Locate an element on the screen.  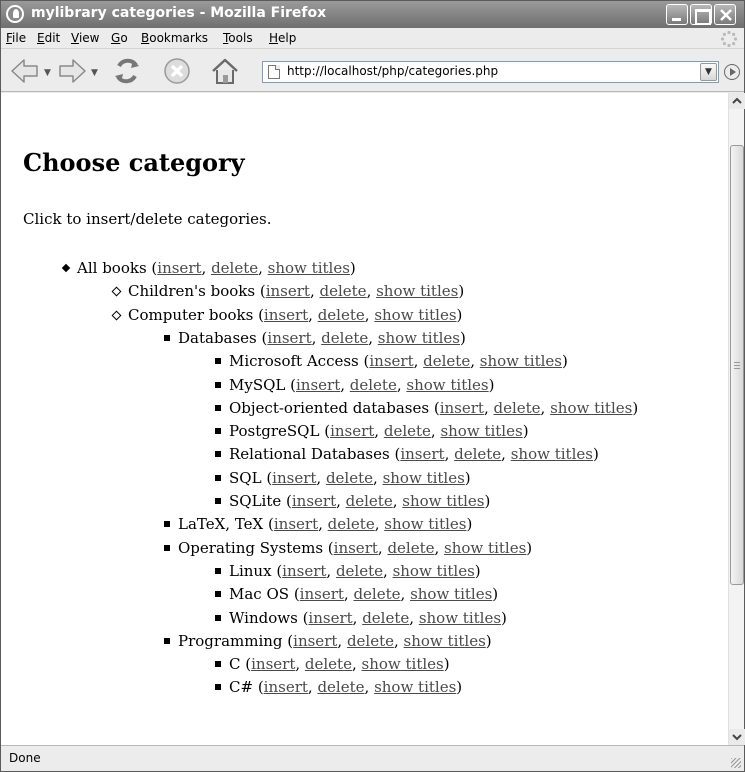
close-button is located at coordinates (725, 14).